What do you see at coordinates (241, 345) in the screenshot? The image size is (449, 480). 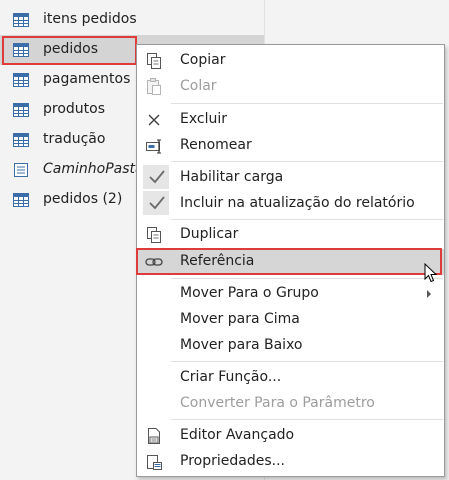 I see `menu-item-label: Mover para Baixo` at bounding box center [241, 345].